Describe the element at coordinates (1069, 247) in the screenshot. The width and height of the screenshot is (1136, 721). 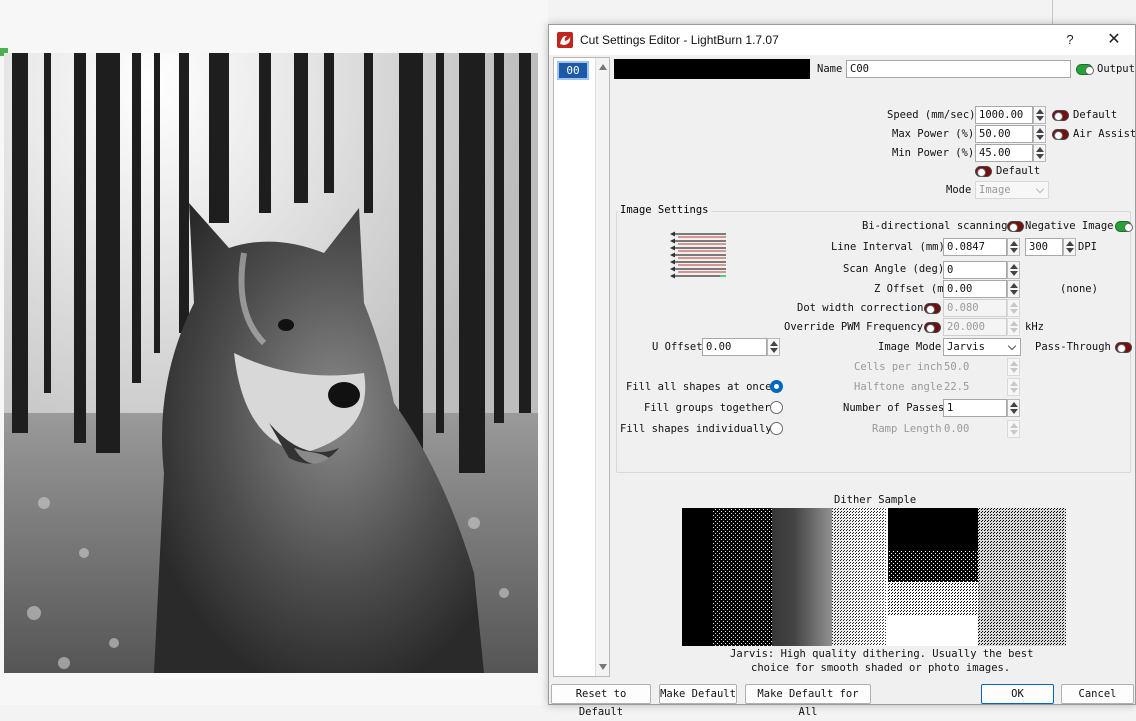
I see `dpi-spinner` at that location.